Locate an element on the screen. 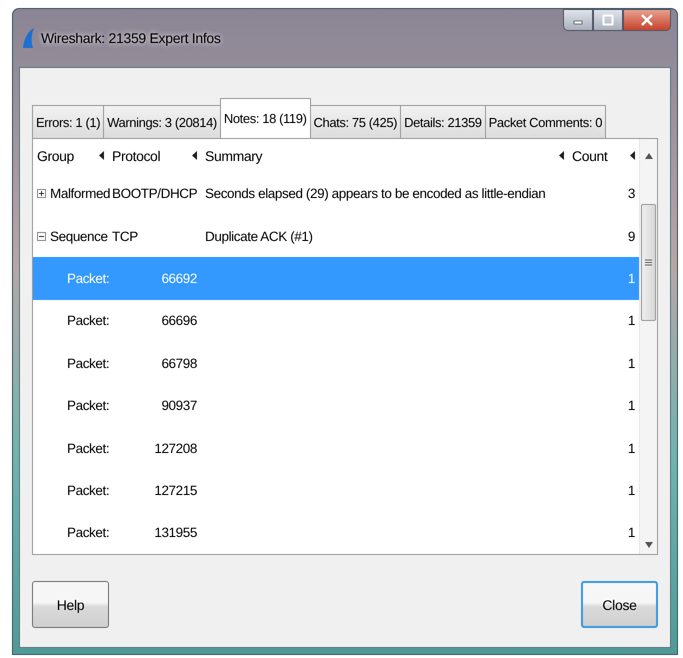  packet-number: 66692 is located at coordinates (179, 278).